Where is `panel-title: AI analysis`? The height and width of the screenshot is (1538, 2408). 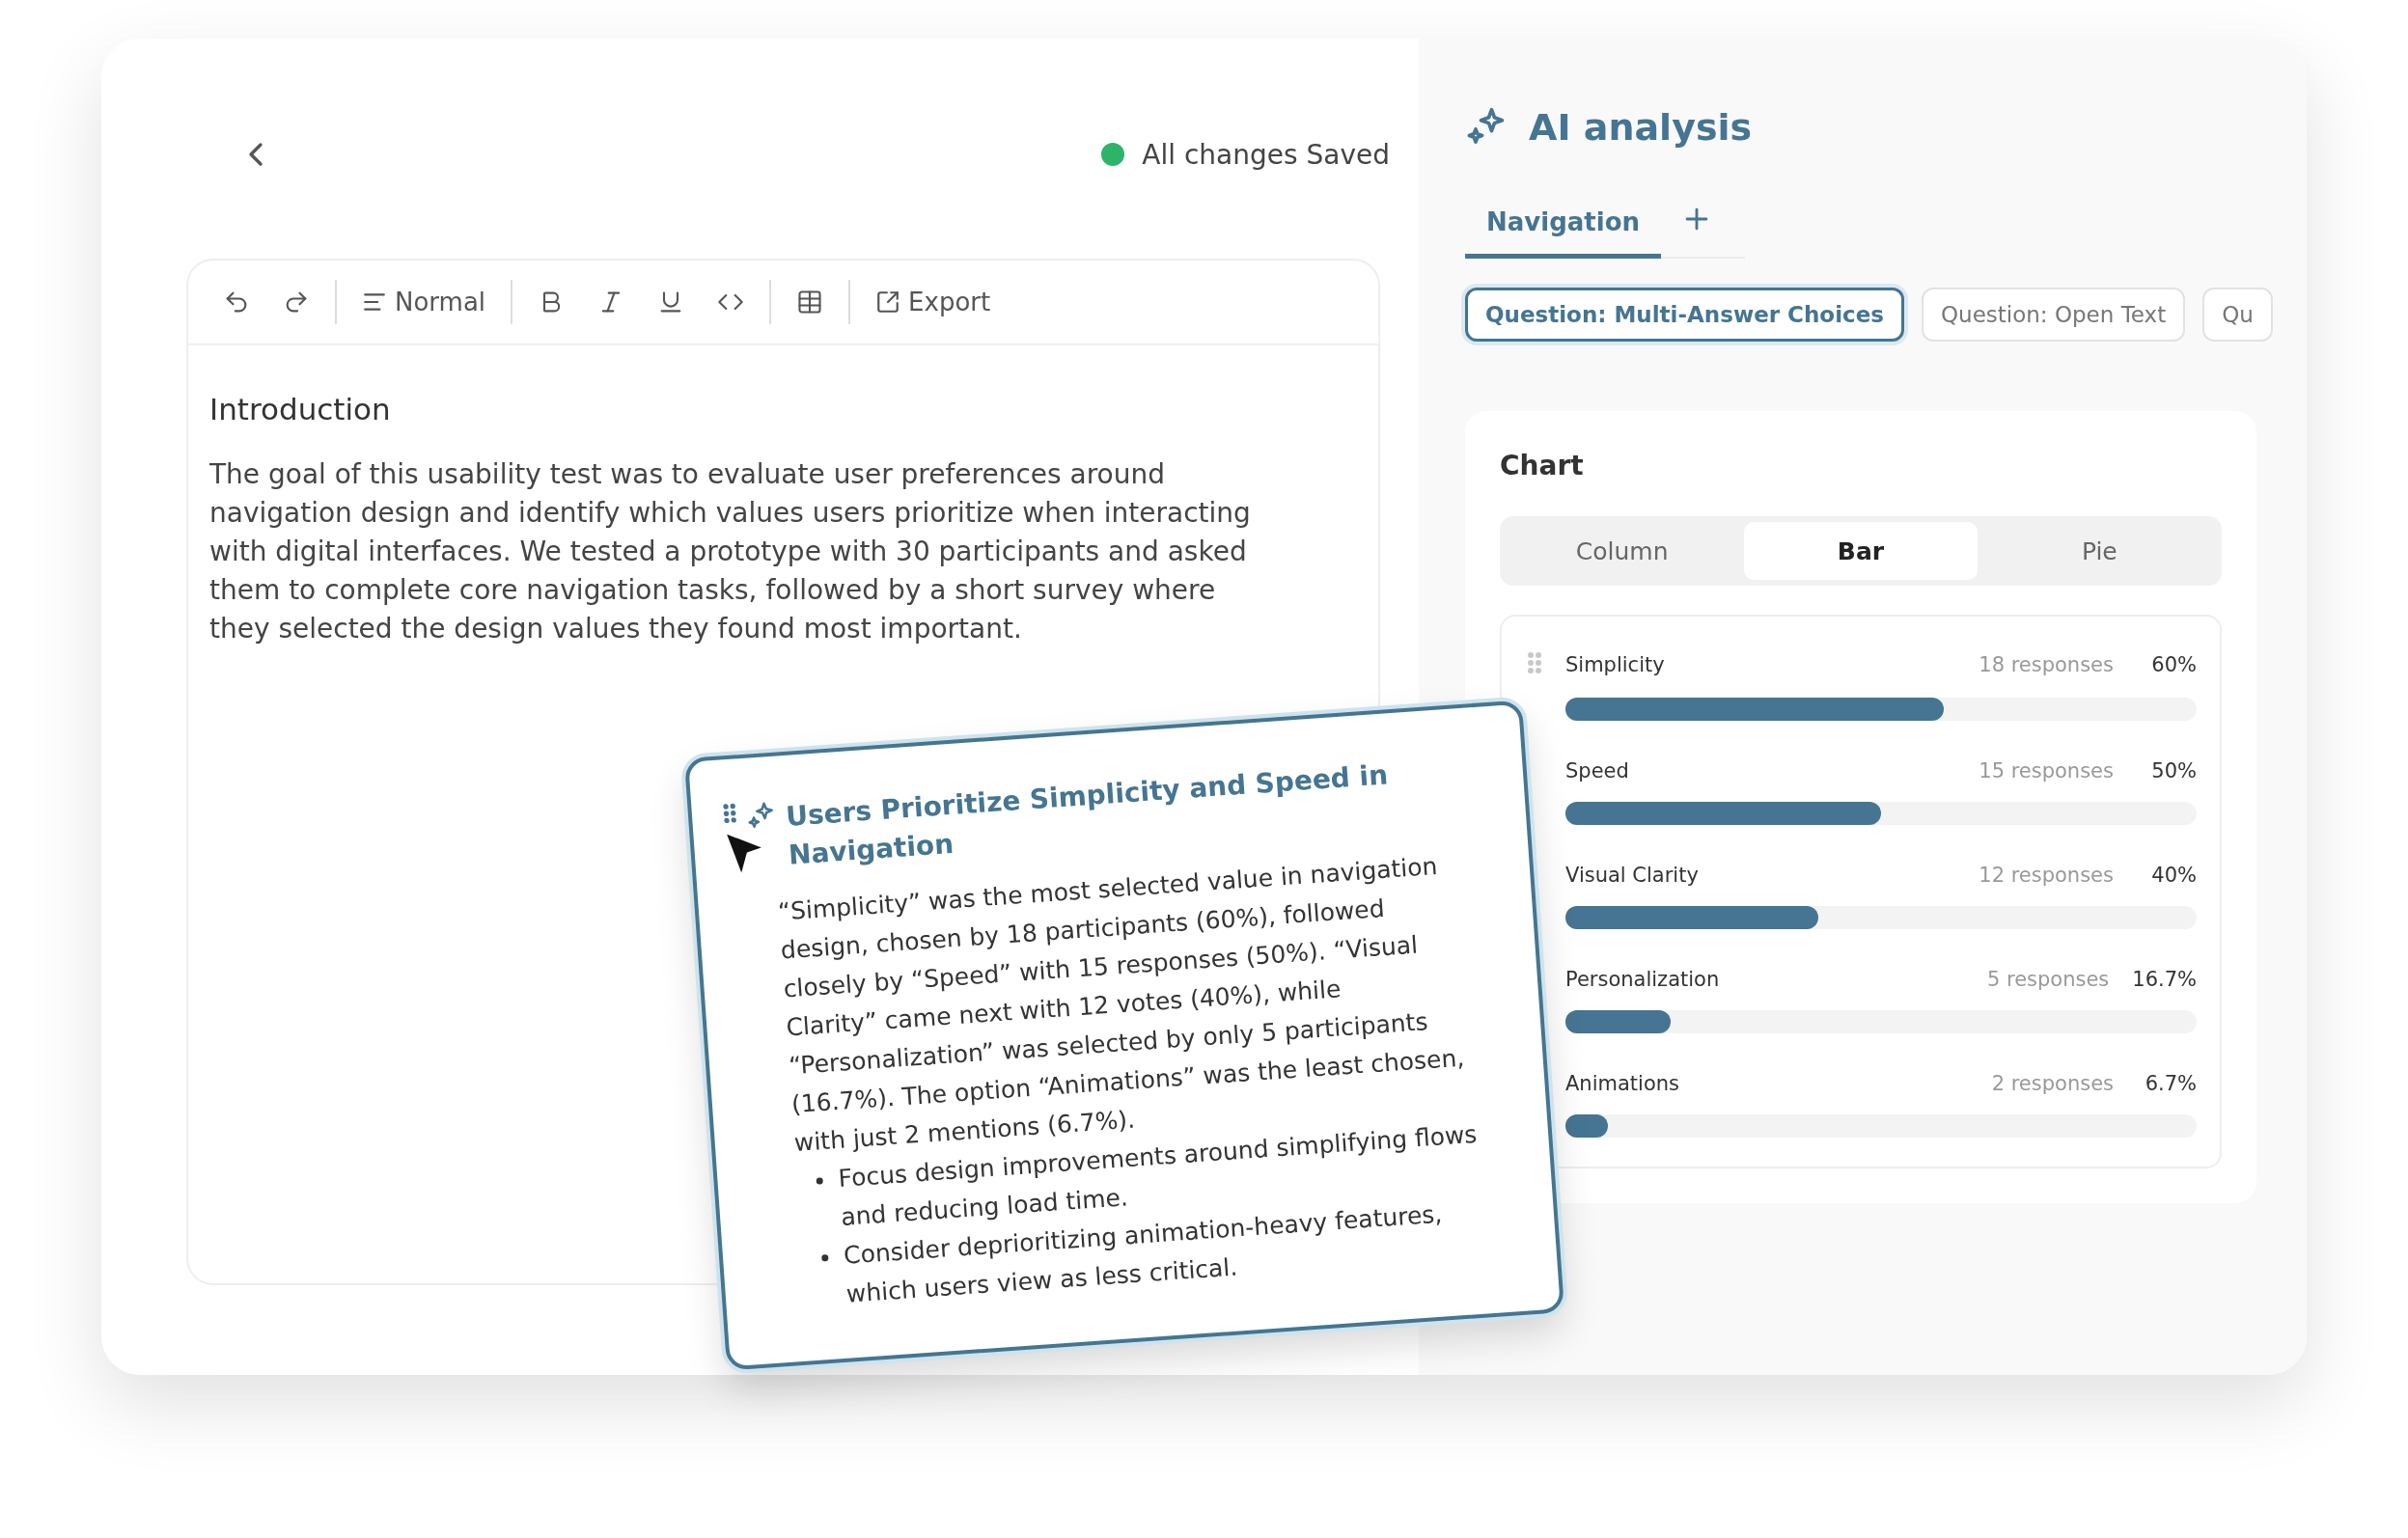 panel-title: AI analysis is located at coordinates (1641, 127).